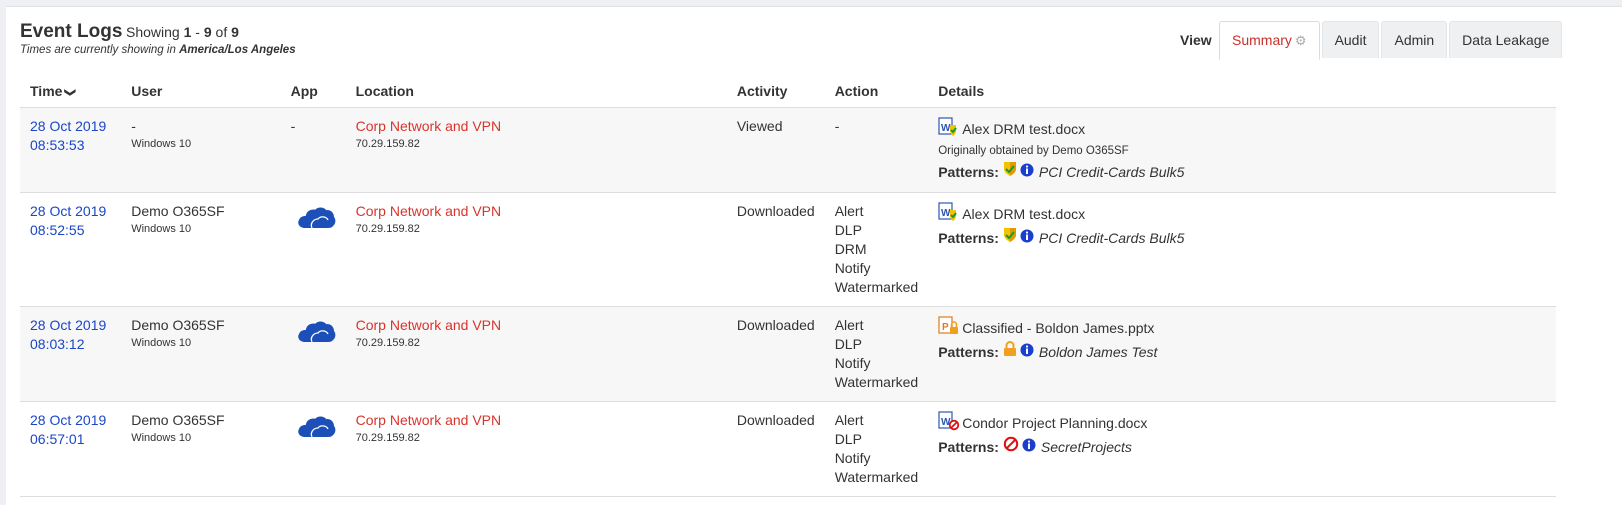 Image resolution: width=1622 pixels, height=505 pixels. What do you see at coordinates (1301, 40) in the screenshot?
I see `gear-icon: ⚙` at bounding box center [1301, 40].